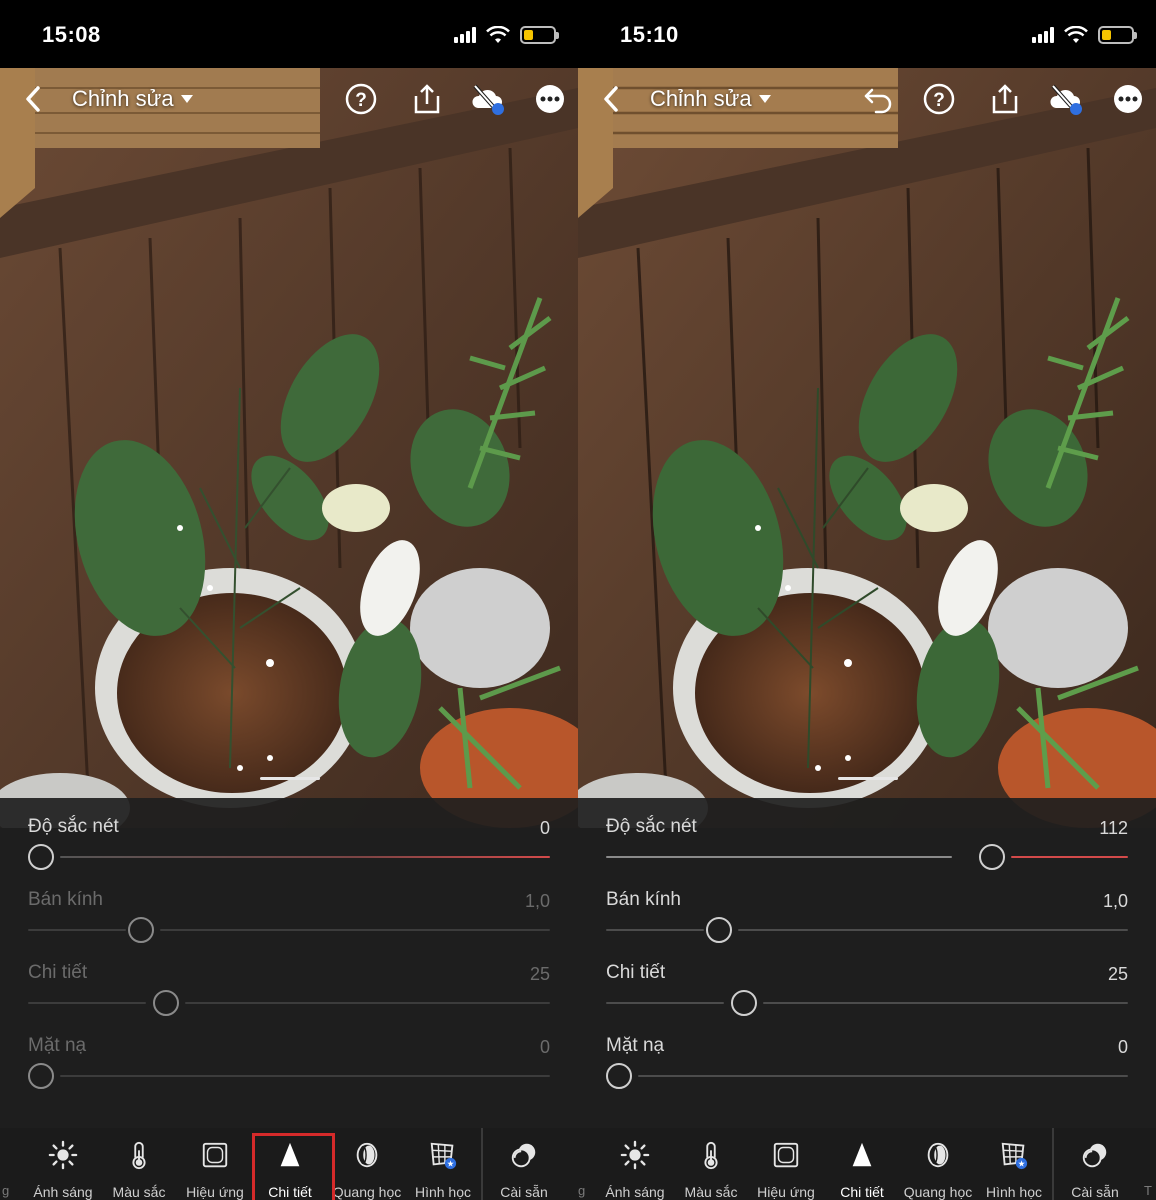 Image resolution: width=1156 pixels, height=1200 pixels. I want to click on slider-value: 112, so click(1113, 828).